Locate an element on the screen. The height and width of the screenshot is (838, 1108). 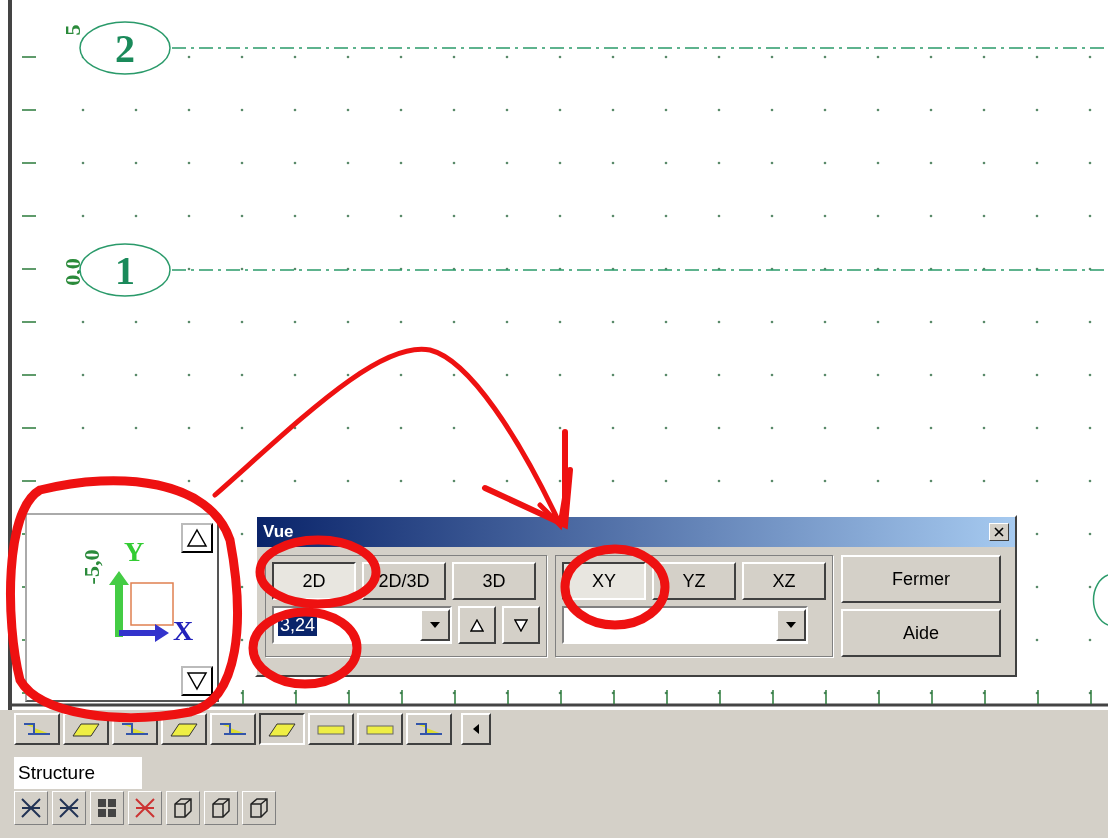
view-mode-button: 2D/3D is located at coordinates (404, 581).